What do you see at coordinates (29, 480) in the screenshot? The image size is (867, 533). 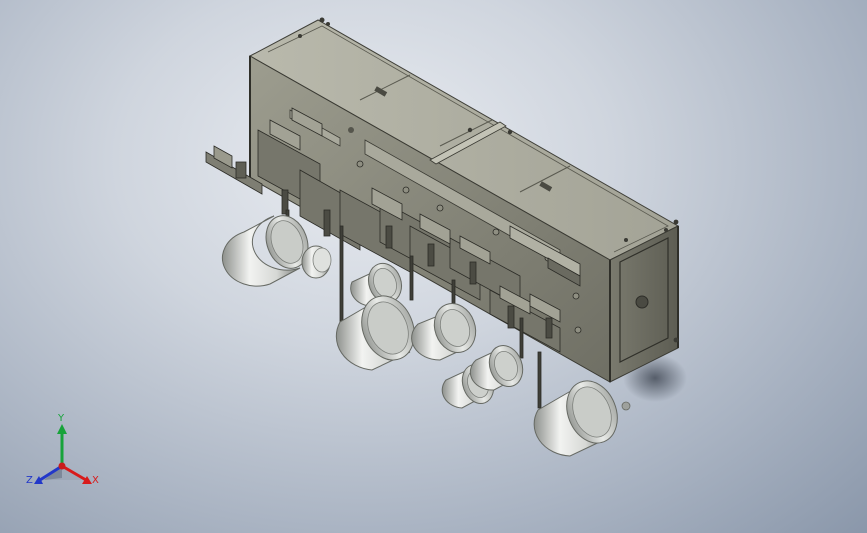 I see `z-axis-label: Z` at bounding box center [29, 480].